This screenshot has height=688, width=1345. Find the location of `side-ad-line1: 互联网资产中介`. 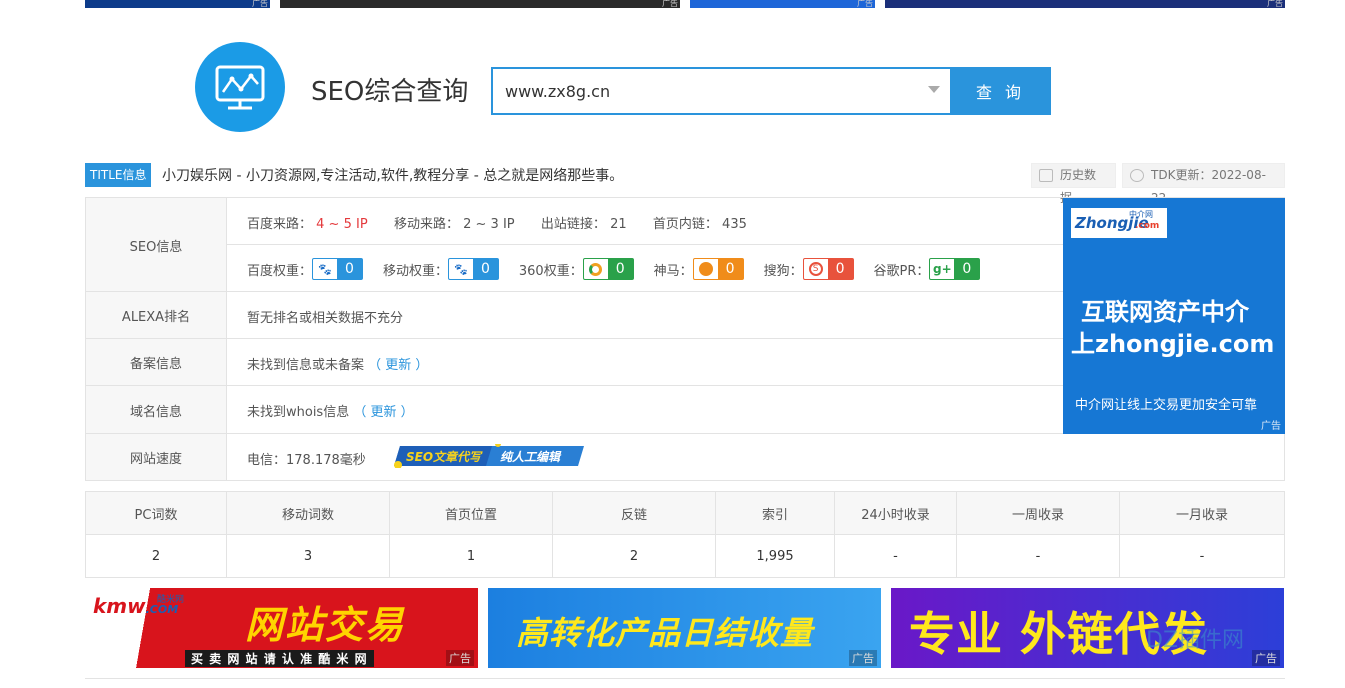

side-ad-line1: 互联网资产中介 is located at coordinates (1165, 312).